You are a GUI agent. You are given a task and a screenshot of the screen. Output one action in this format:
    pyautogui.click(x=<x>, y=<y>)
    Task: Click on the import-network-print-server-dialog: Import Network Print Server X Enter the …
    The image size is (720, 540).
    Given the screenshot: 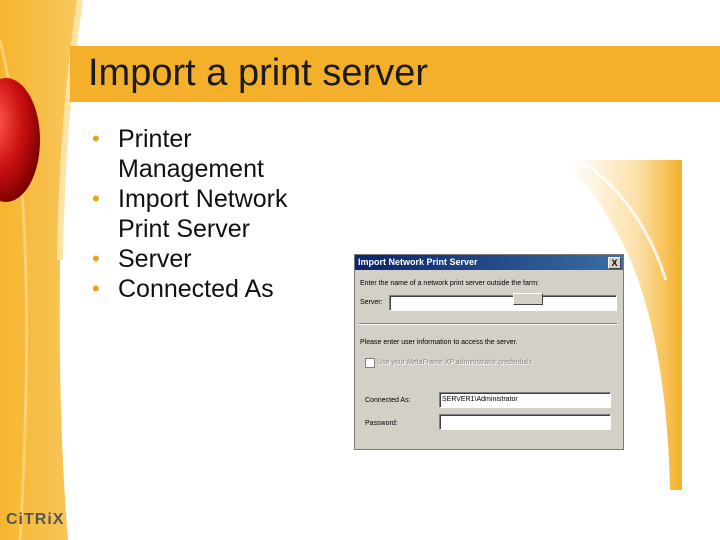 What is the action you would take?
    pyautogui.click(x=489, y=352)
    